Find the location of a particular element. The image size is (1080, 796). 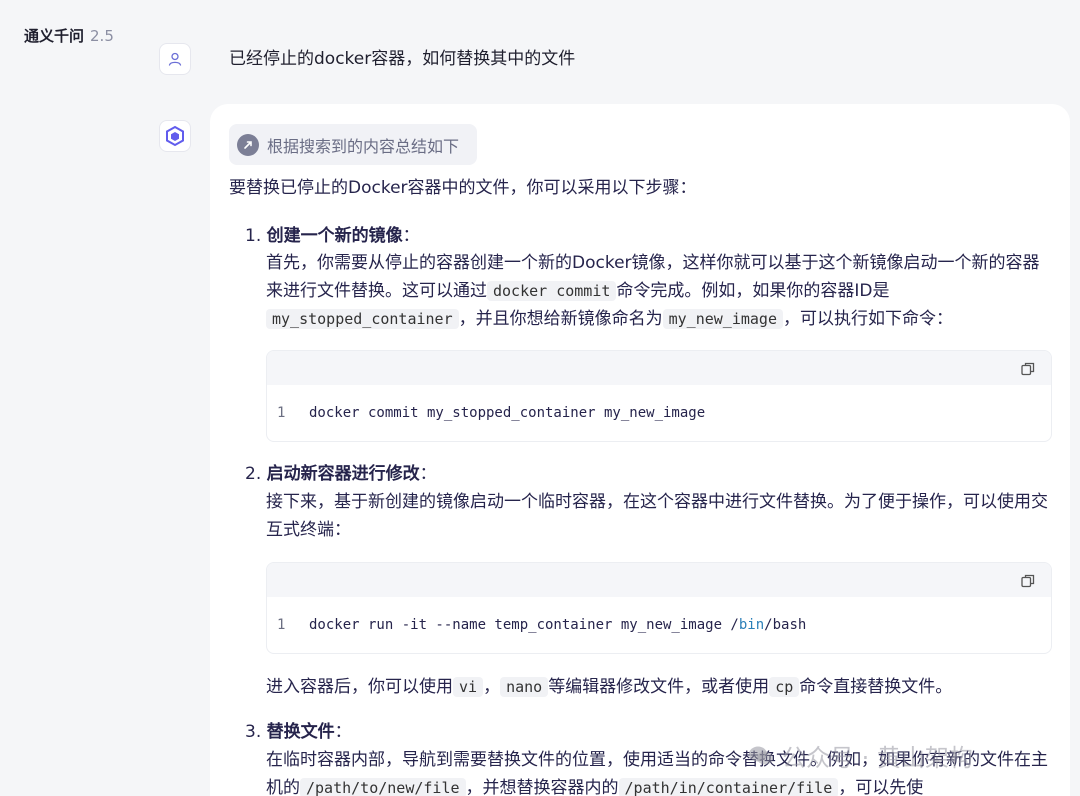

wechat-icon is located at coordinates (761, 755).